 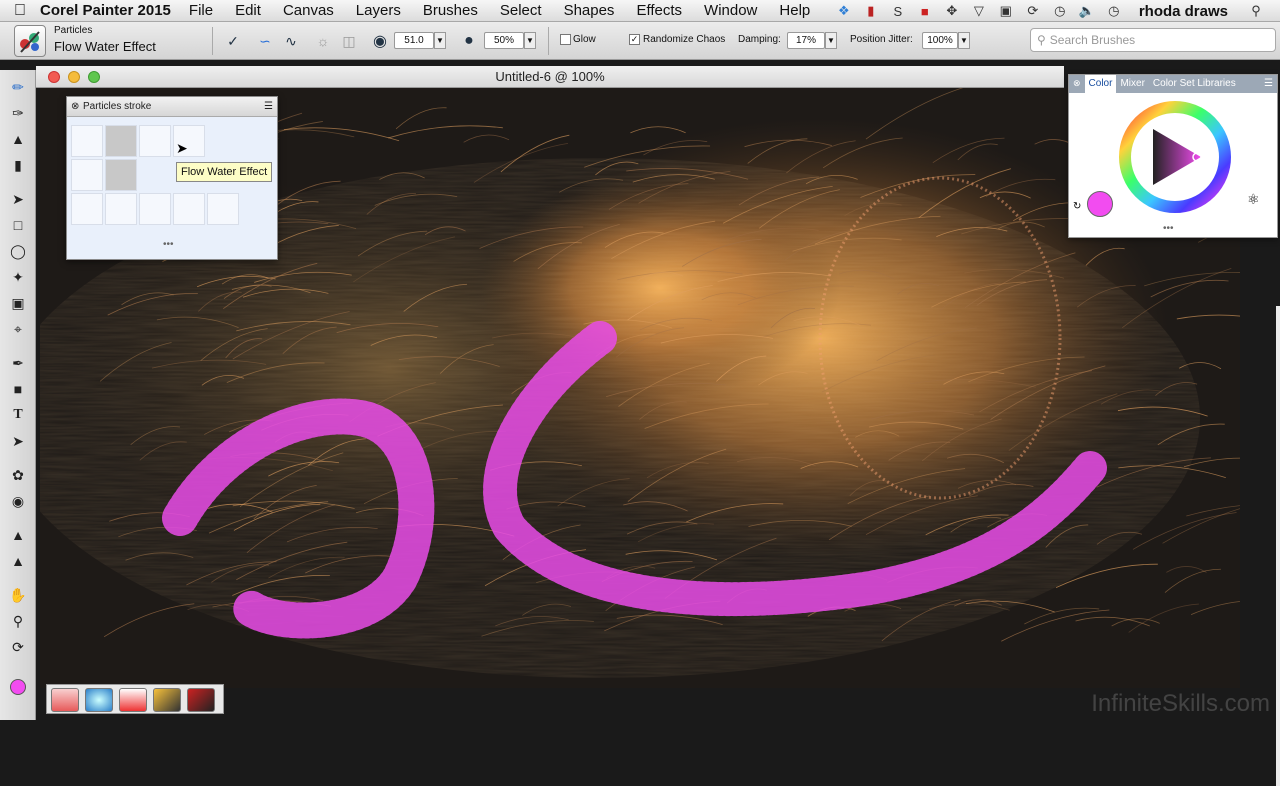 What do you see at coordinates (940, 40) in the screenshot?
I see `position-jitter-field: 100%` at bounding box center [940, 40].